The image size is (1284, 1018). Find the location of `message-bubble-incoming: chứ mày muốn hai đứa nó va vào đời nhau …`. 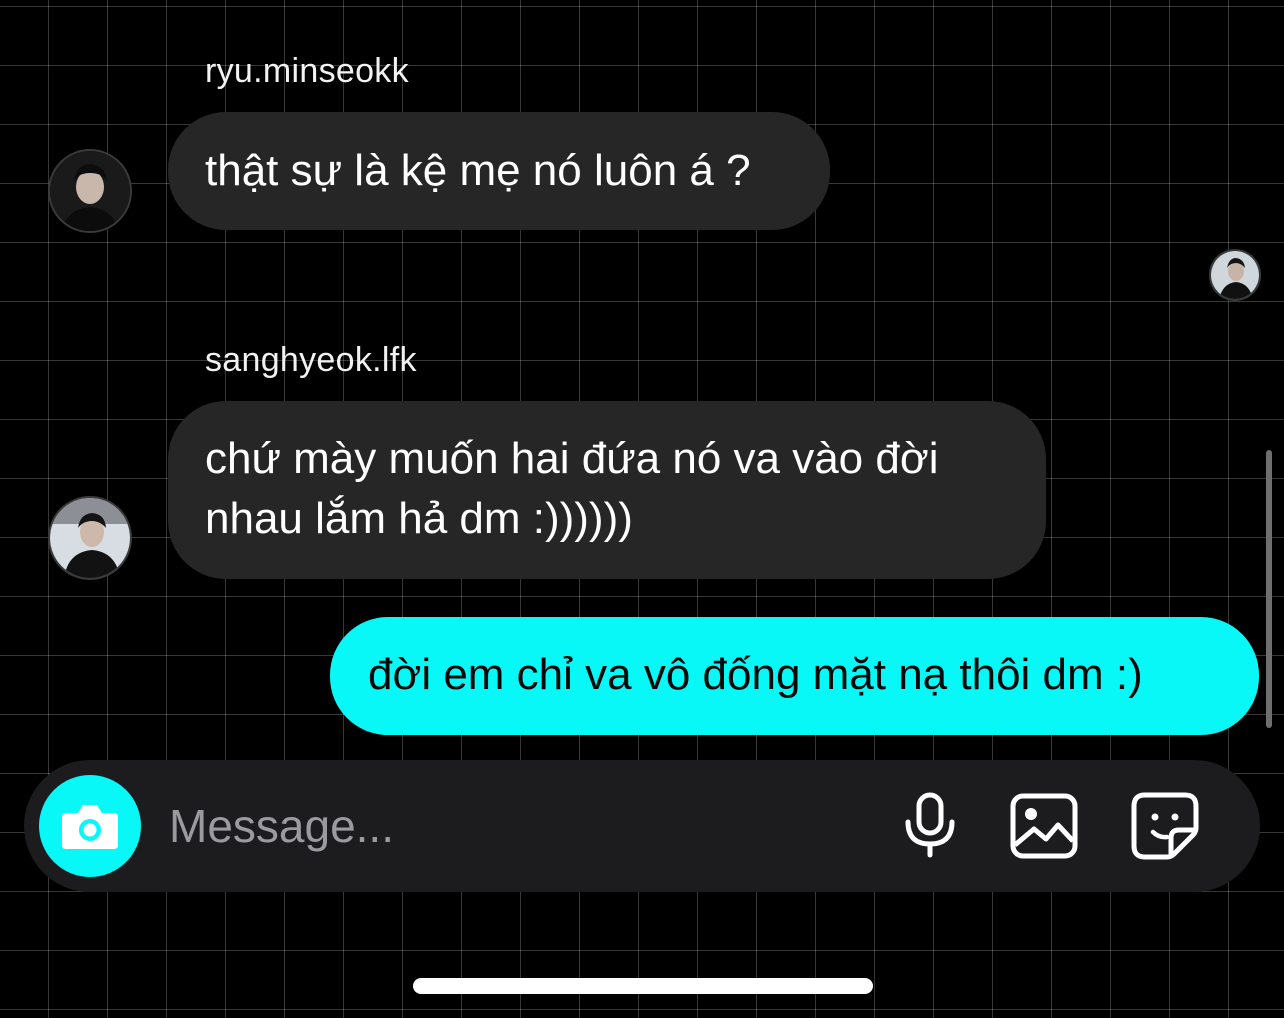

message-bubble-incoming: chứ mày muốn hai đứa nó va vào đời nhau … is located at coordinates (607, 490).